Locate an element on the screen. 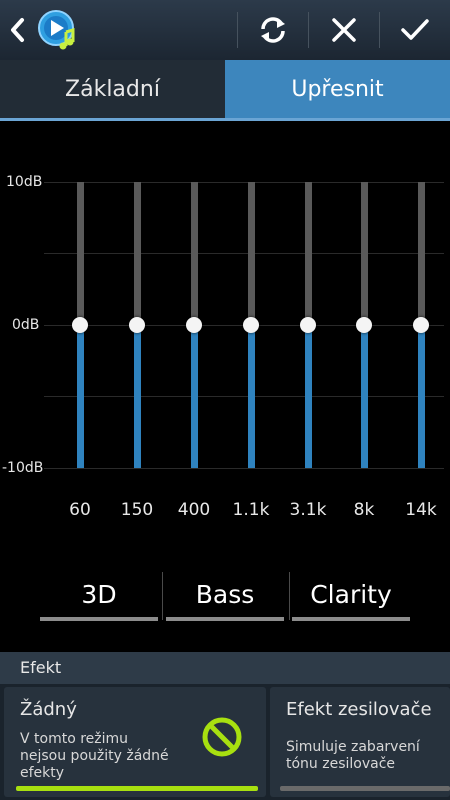  app-icon is located at coordinates (58, 30).